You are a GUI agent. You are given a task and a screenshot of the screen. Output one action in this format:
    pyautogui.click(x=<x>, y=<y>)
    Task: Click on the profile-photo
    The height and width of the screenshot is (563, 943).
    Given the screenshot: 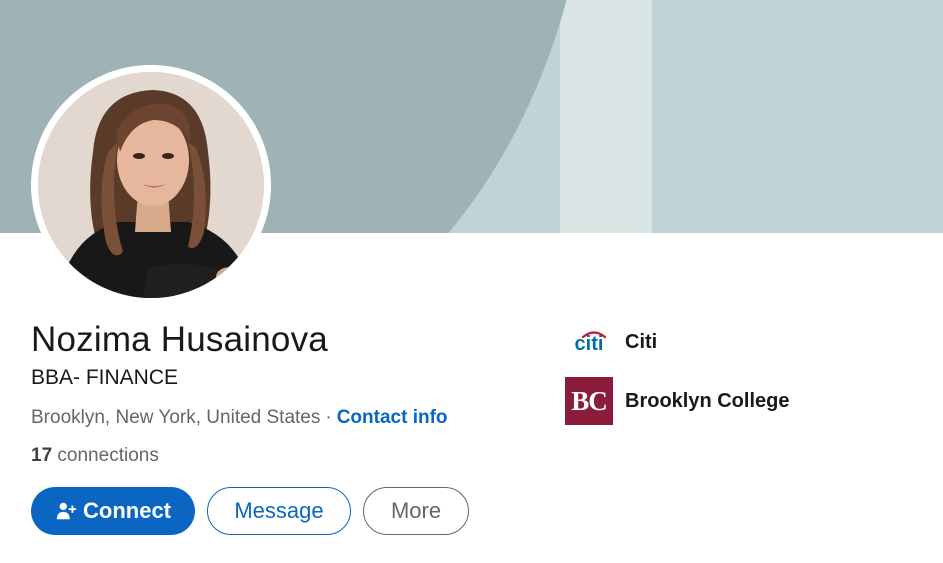 What is the action you would take?
    pyautogui.click(x=151, y=185)
    